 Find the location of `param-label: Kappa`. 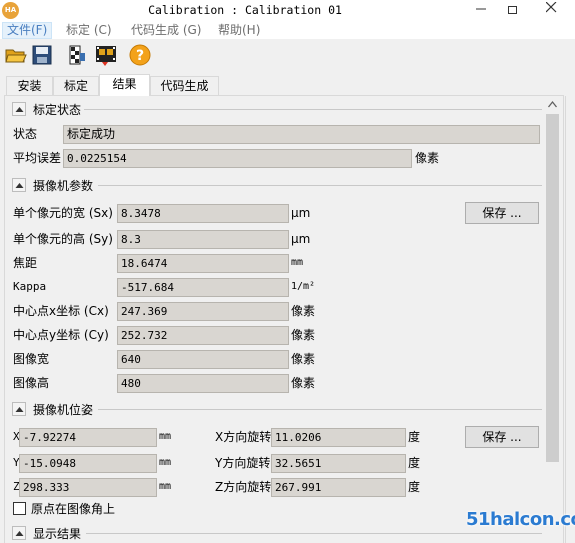

param-label: Kappa is located at coordinates (30, 286).